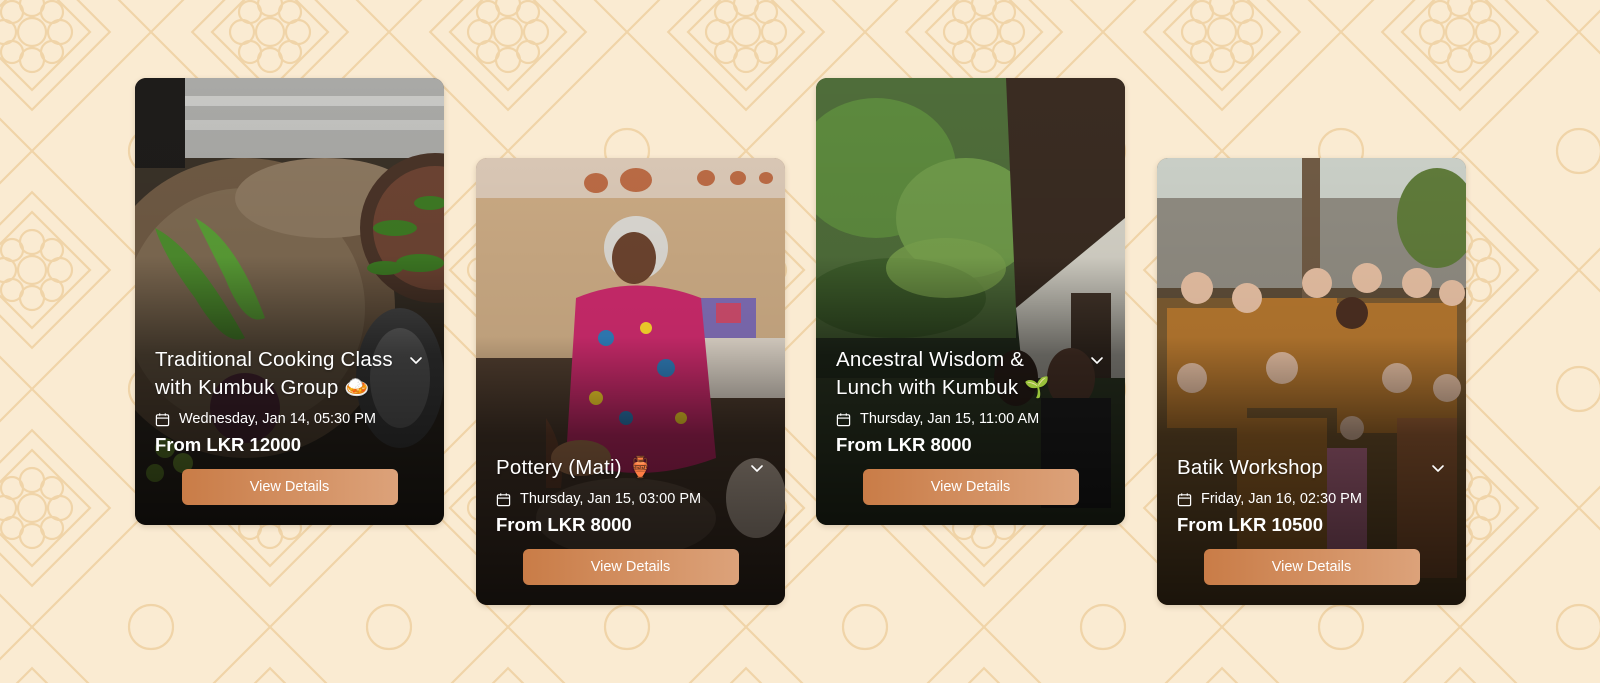  I want to click on event-title: Pottery (Mati) 🏺, so click(575, 467).